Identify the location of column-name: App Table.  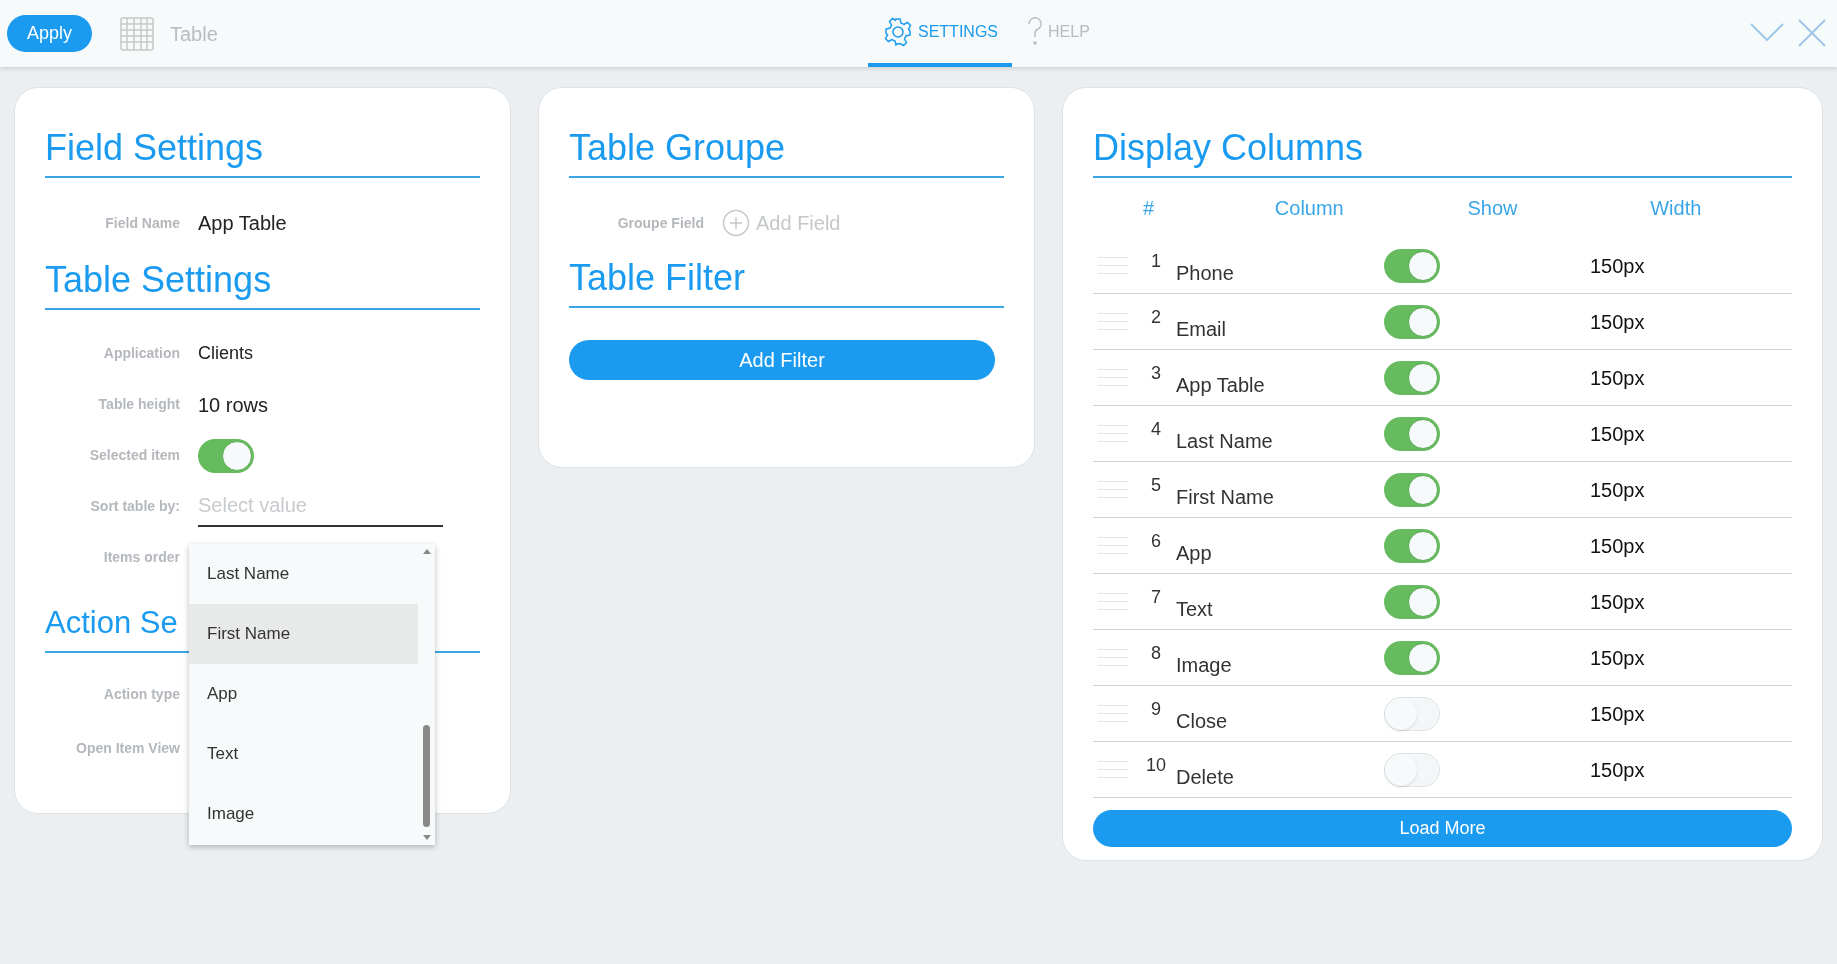
(1221, 385).